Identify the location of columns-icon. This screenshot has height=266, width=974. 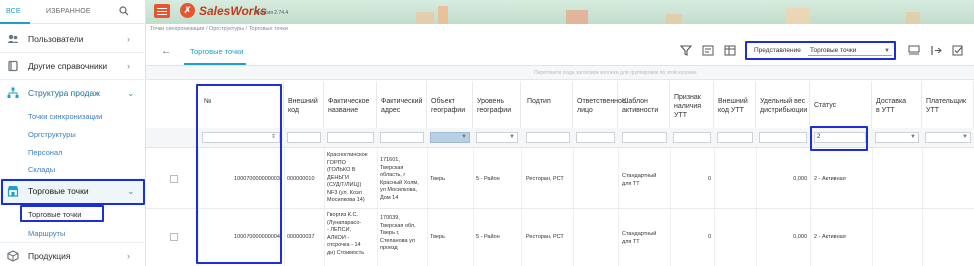
(936, 50).